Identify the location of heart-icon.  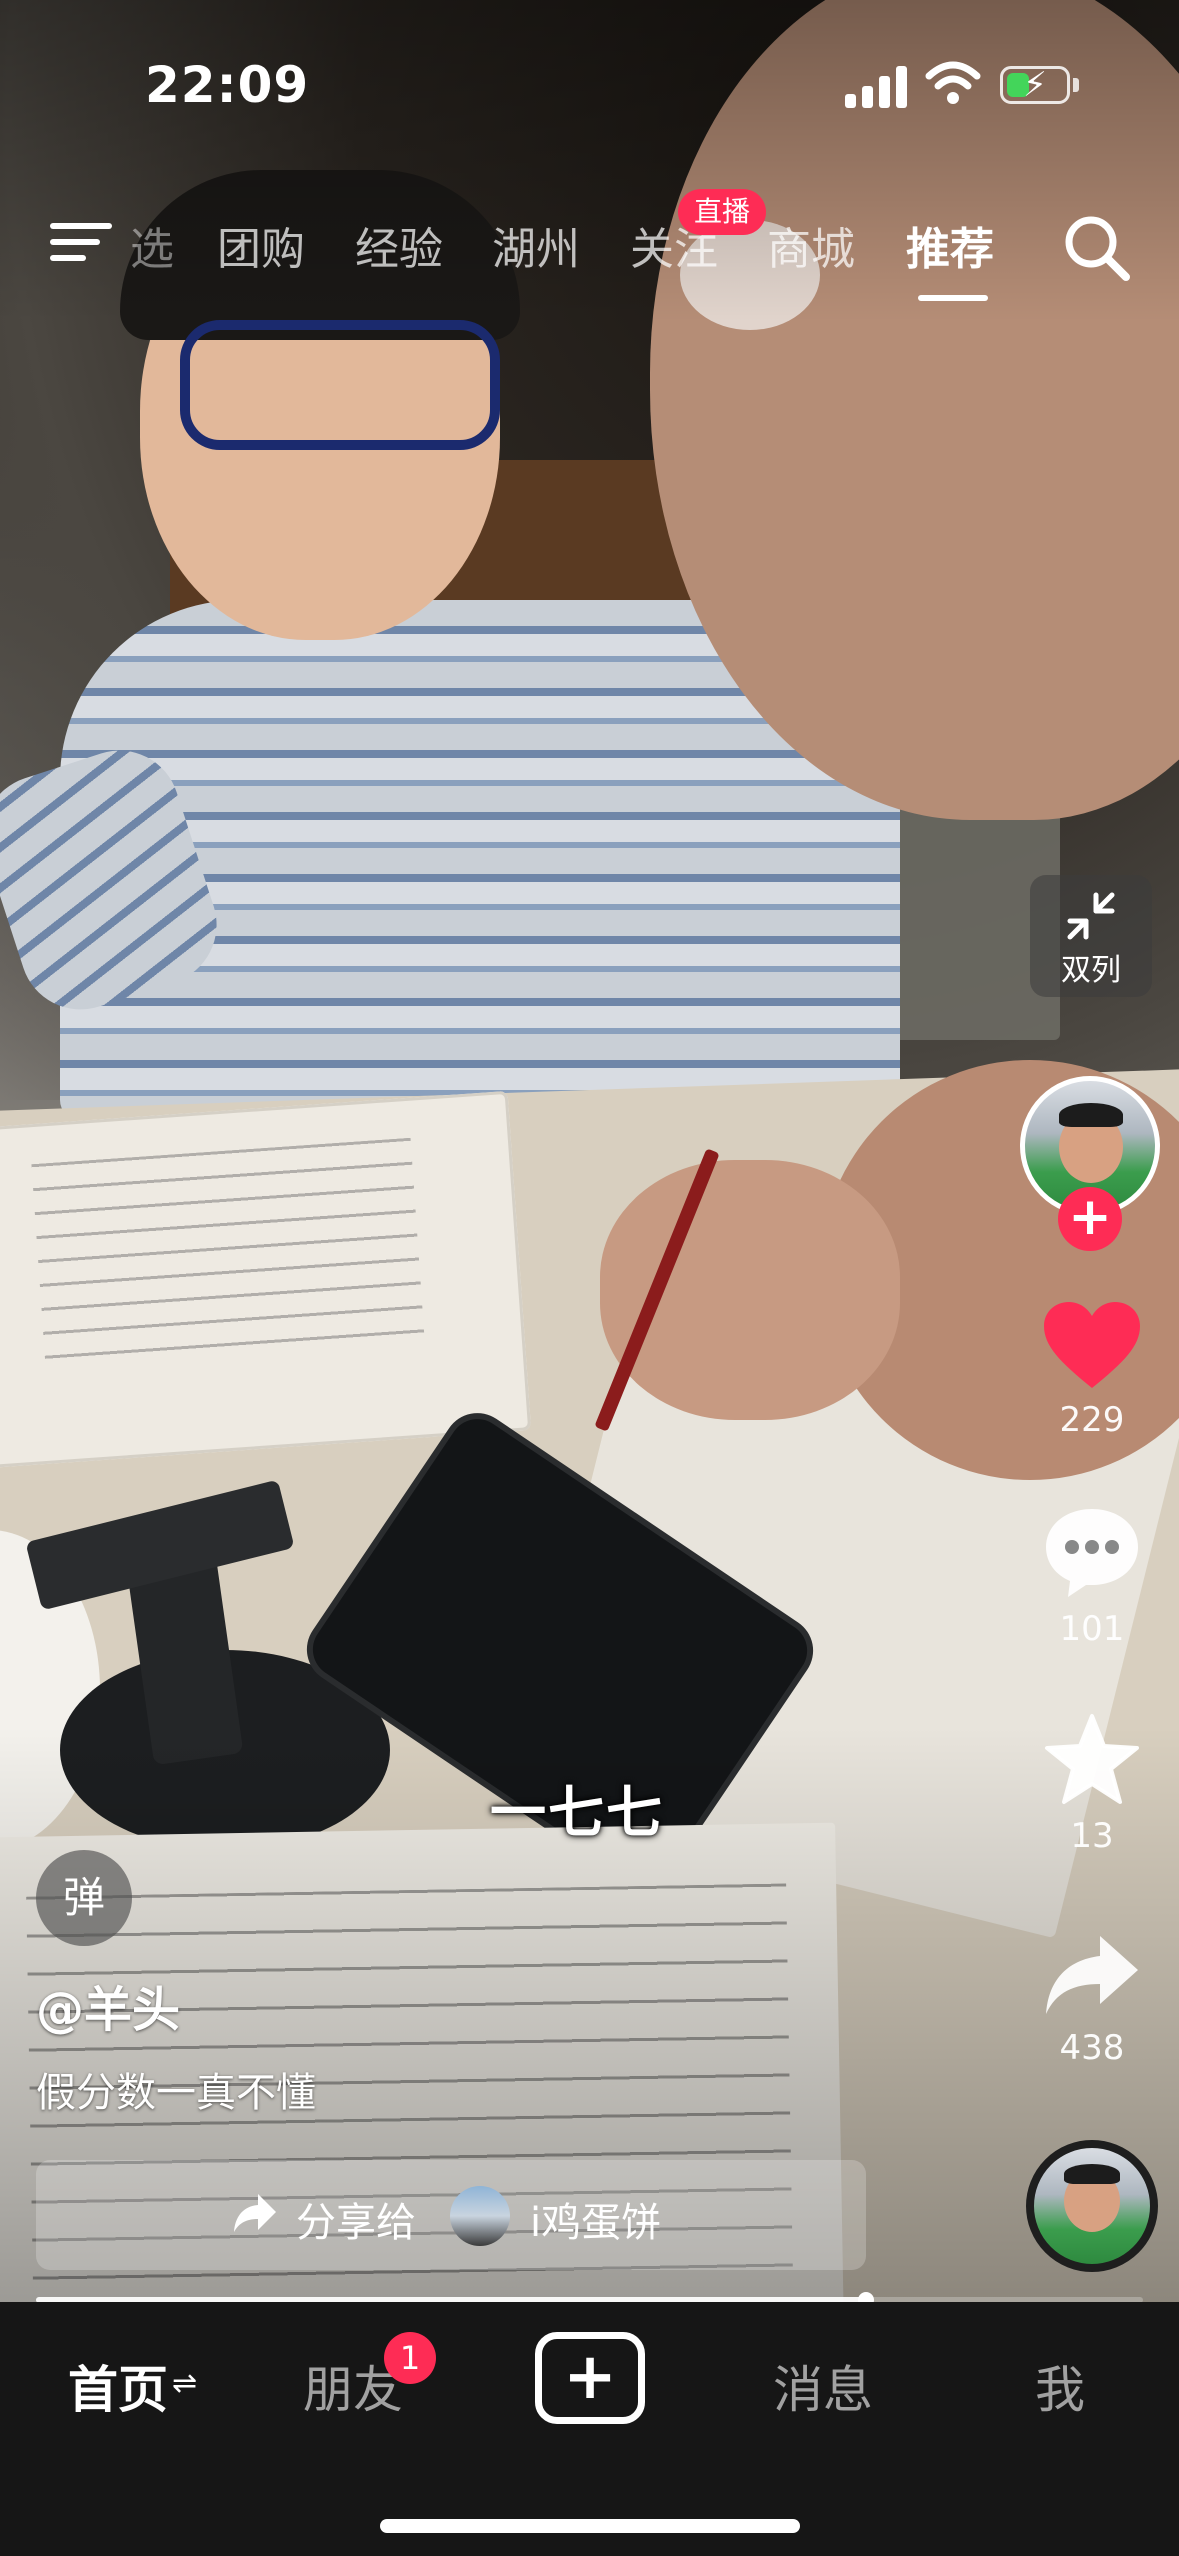
(1092, 1345).